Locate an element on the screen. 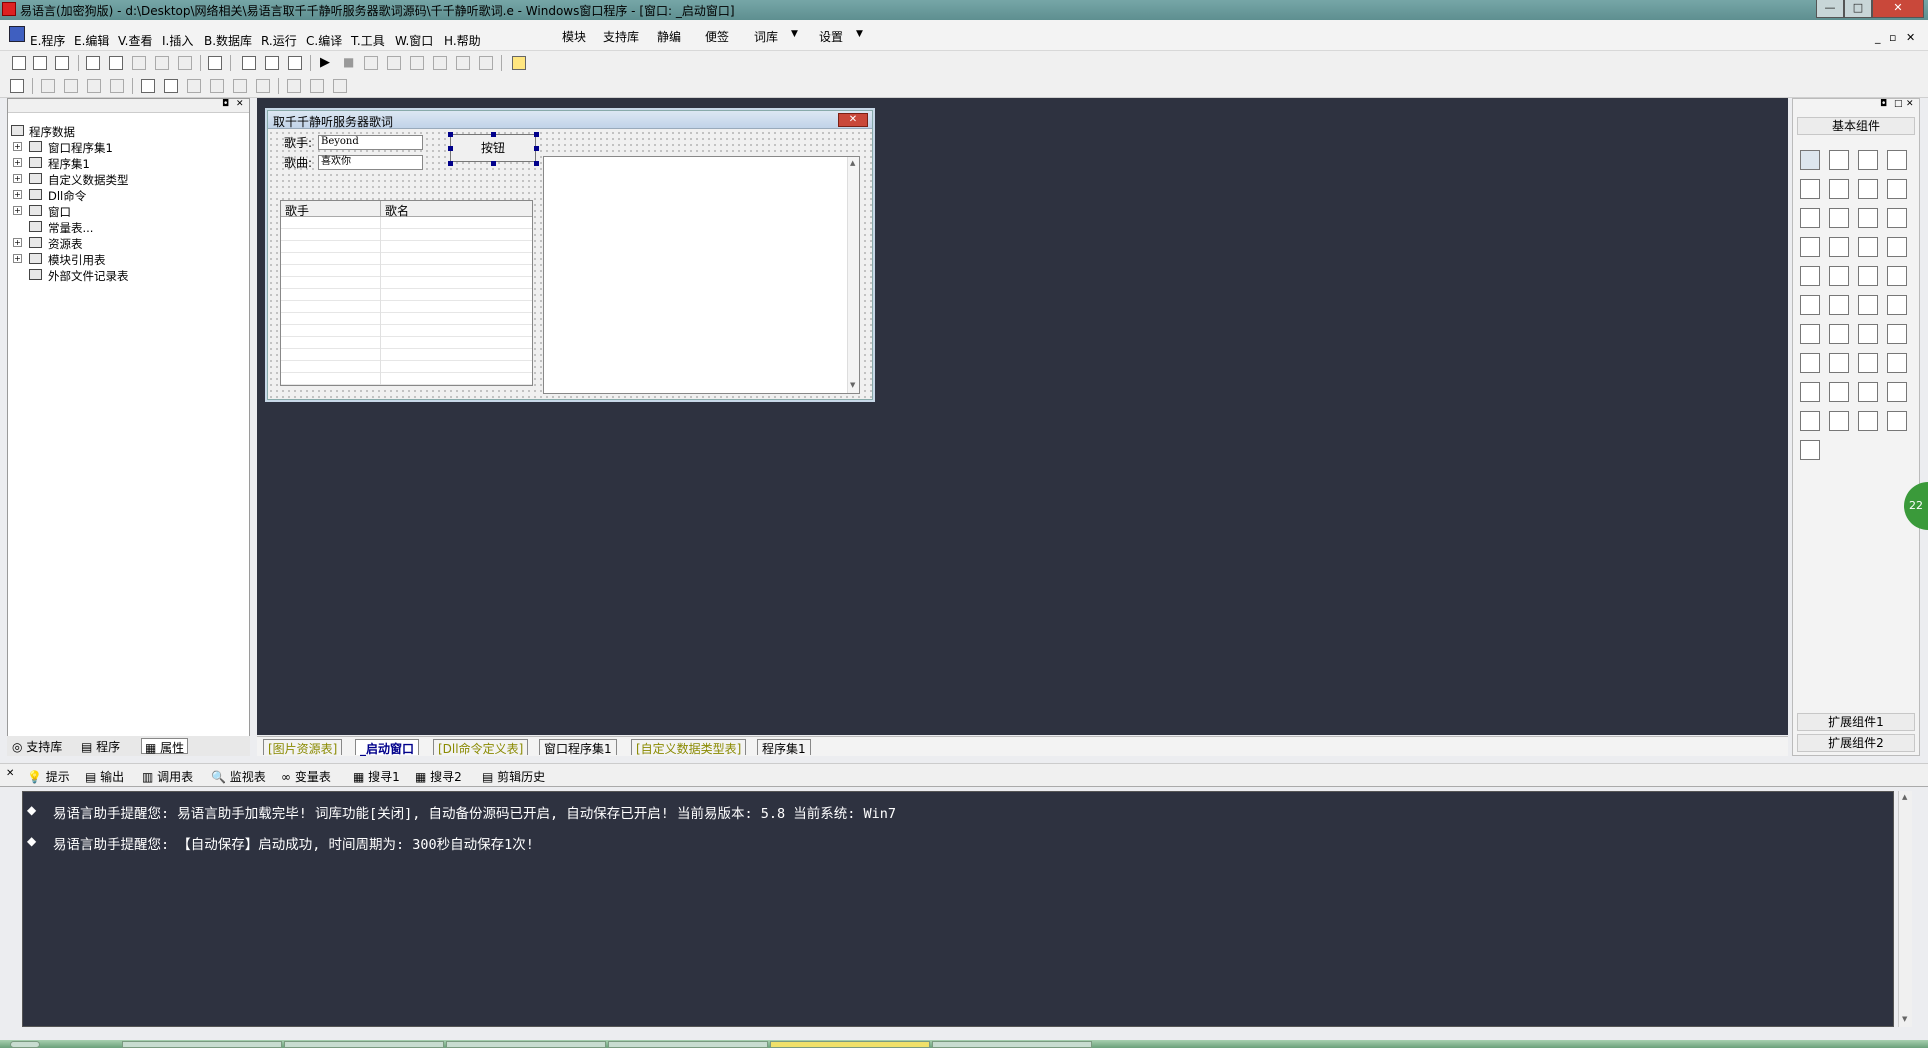 This screenshot has height=1048, width=1928. tab-module-1: 程序集1 is located at coordinates (784, 747).